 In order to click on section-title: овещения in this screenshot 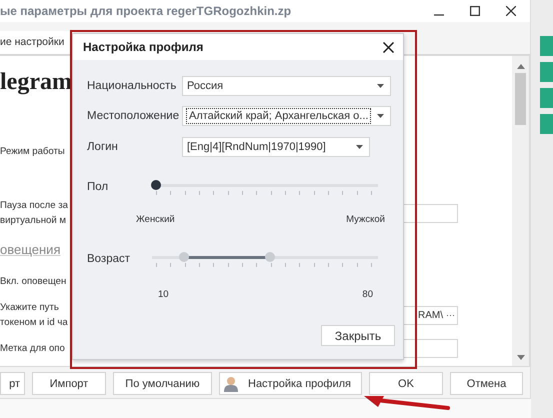, I will do `click(30, 249)`.